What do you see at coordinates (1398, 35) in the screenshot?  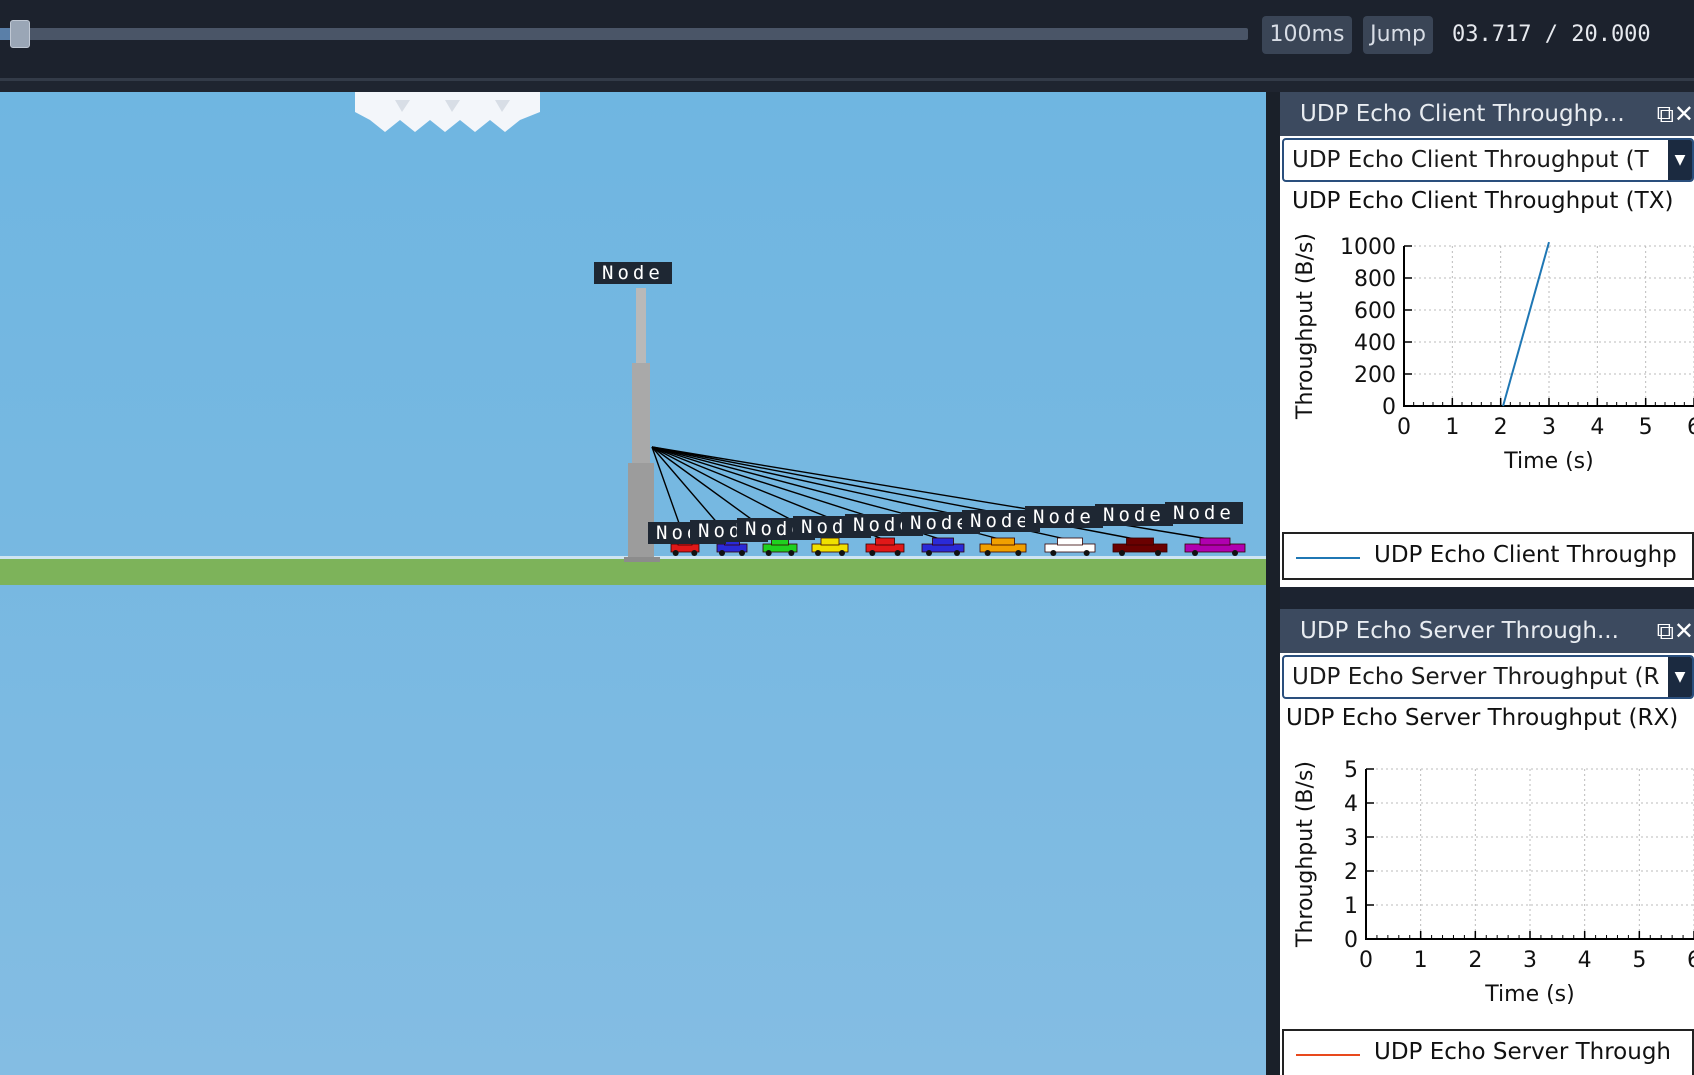 I see `jump-button: Jump` at bounding box center [1398, 35].